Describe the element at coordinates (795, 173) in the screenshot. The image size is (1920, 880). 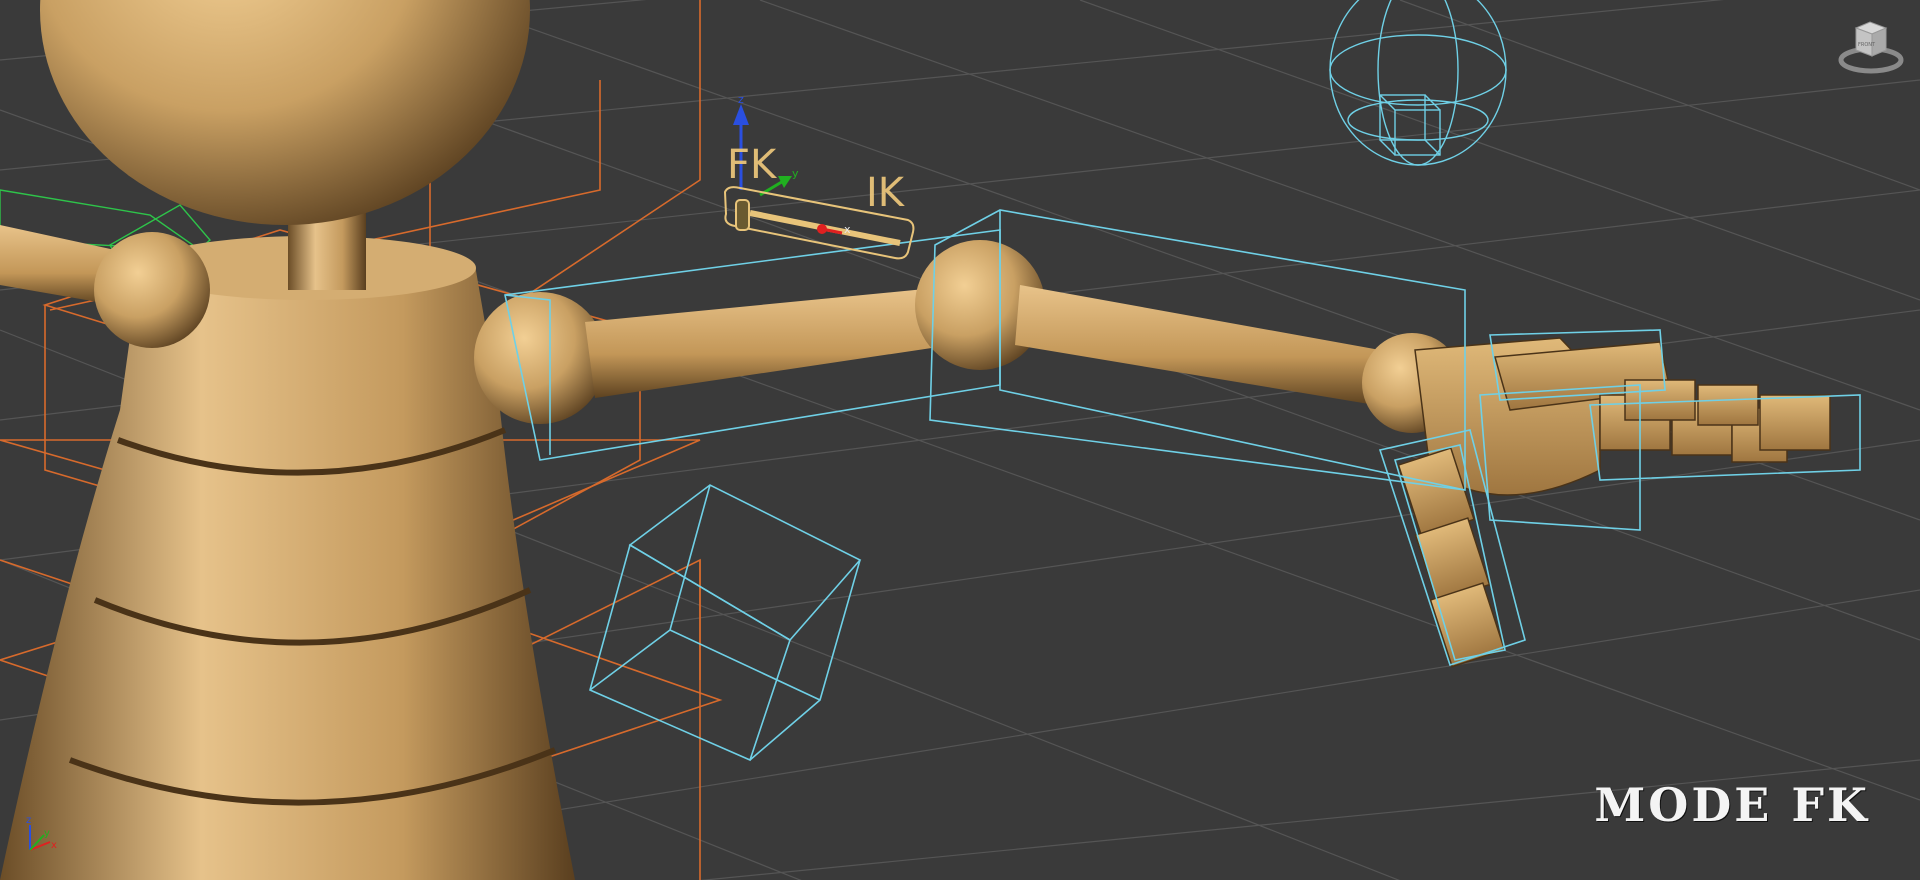
I see `gizmo-y-label: y` at that location.